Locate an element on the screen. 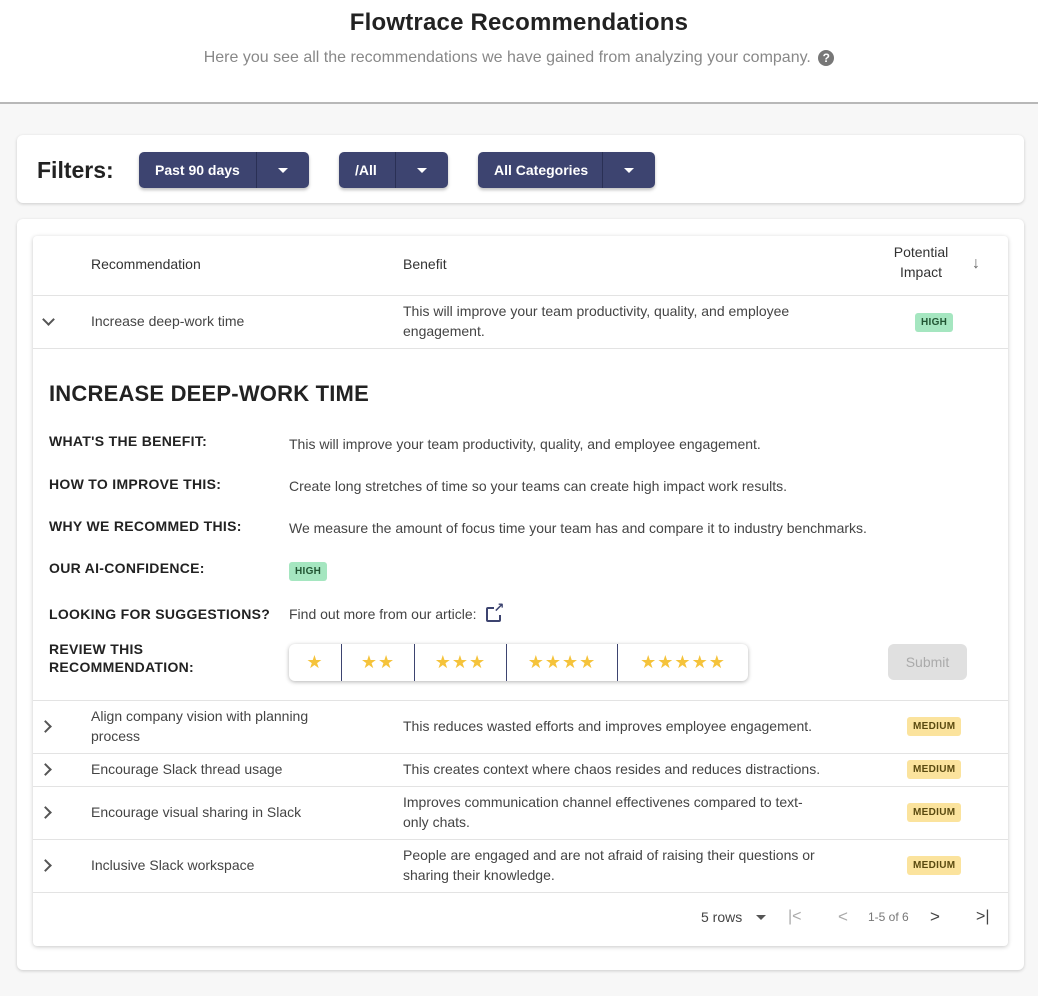 This screenshot has width=1038, height=996. submit-button: Submit is located at coordinates (927, 662).